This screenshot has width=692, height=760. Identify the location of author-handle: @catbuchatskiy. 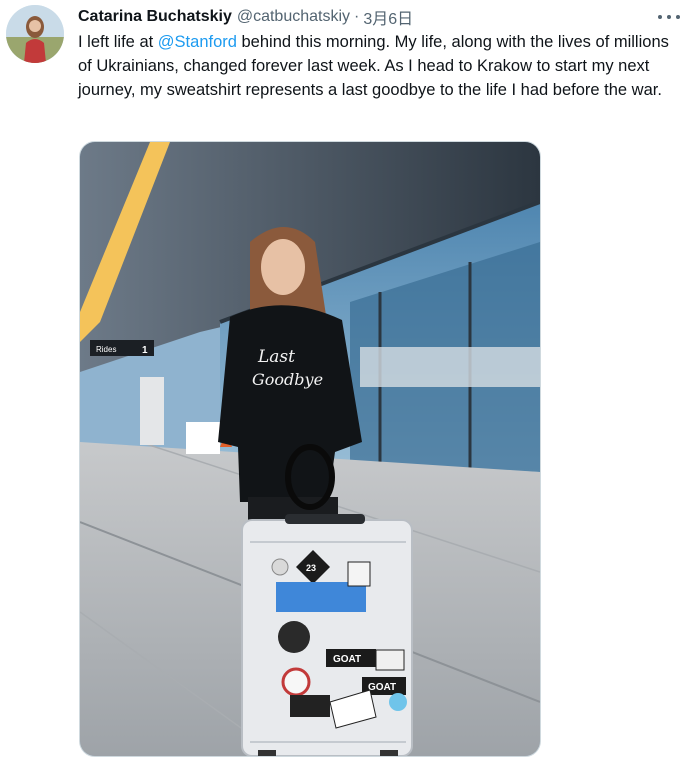
(293, 17).